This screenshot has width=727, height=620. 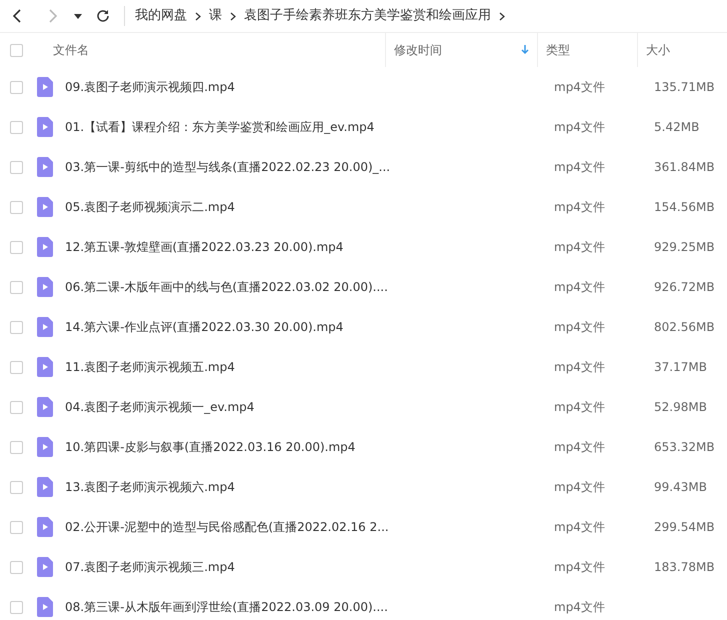 What do you see at coordinates (684, 527) in the screenshot?
I see `file-size: 299.54MB` at bounding box center [684, 527].